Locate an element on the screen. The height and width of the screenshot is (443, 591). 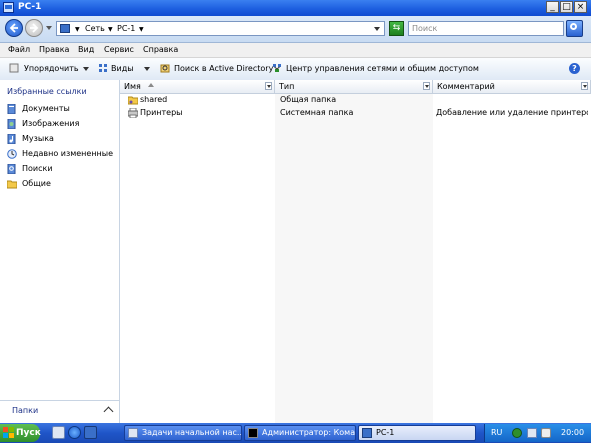
start-button: Пуск is located at coordinates (20, 433).